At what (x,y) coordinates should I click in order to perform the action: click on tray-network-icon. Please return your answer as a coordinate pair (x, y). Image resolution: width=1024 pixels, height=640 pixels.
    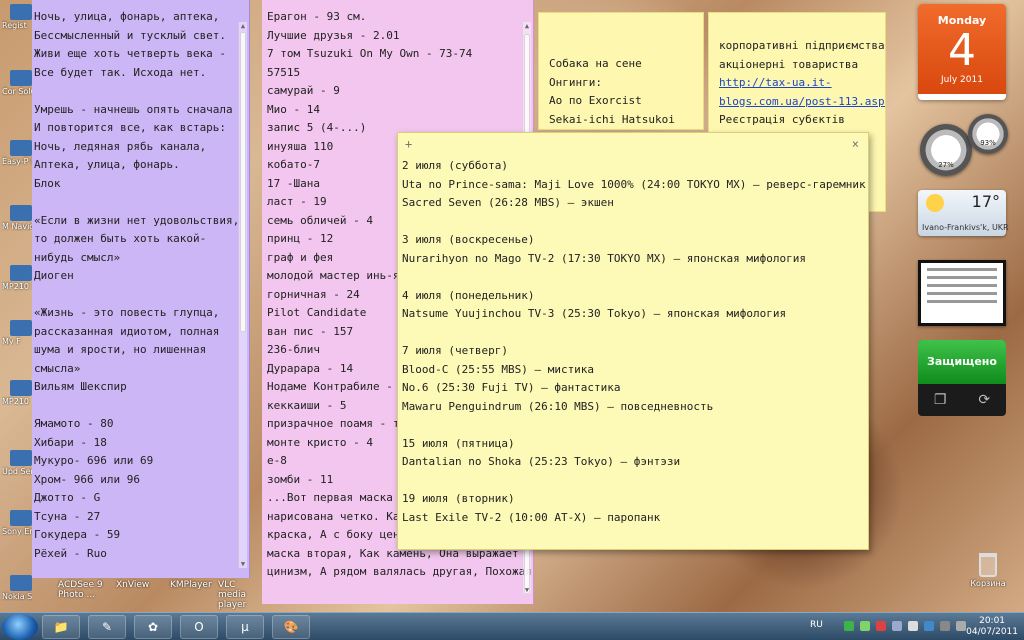
    Looking at the image, I should click on (897, 626).